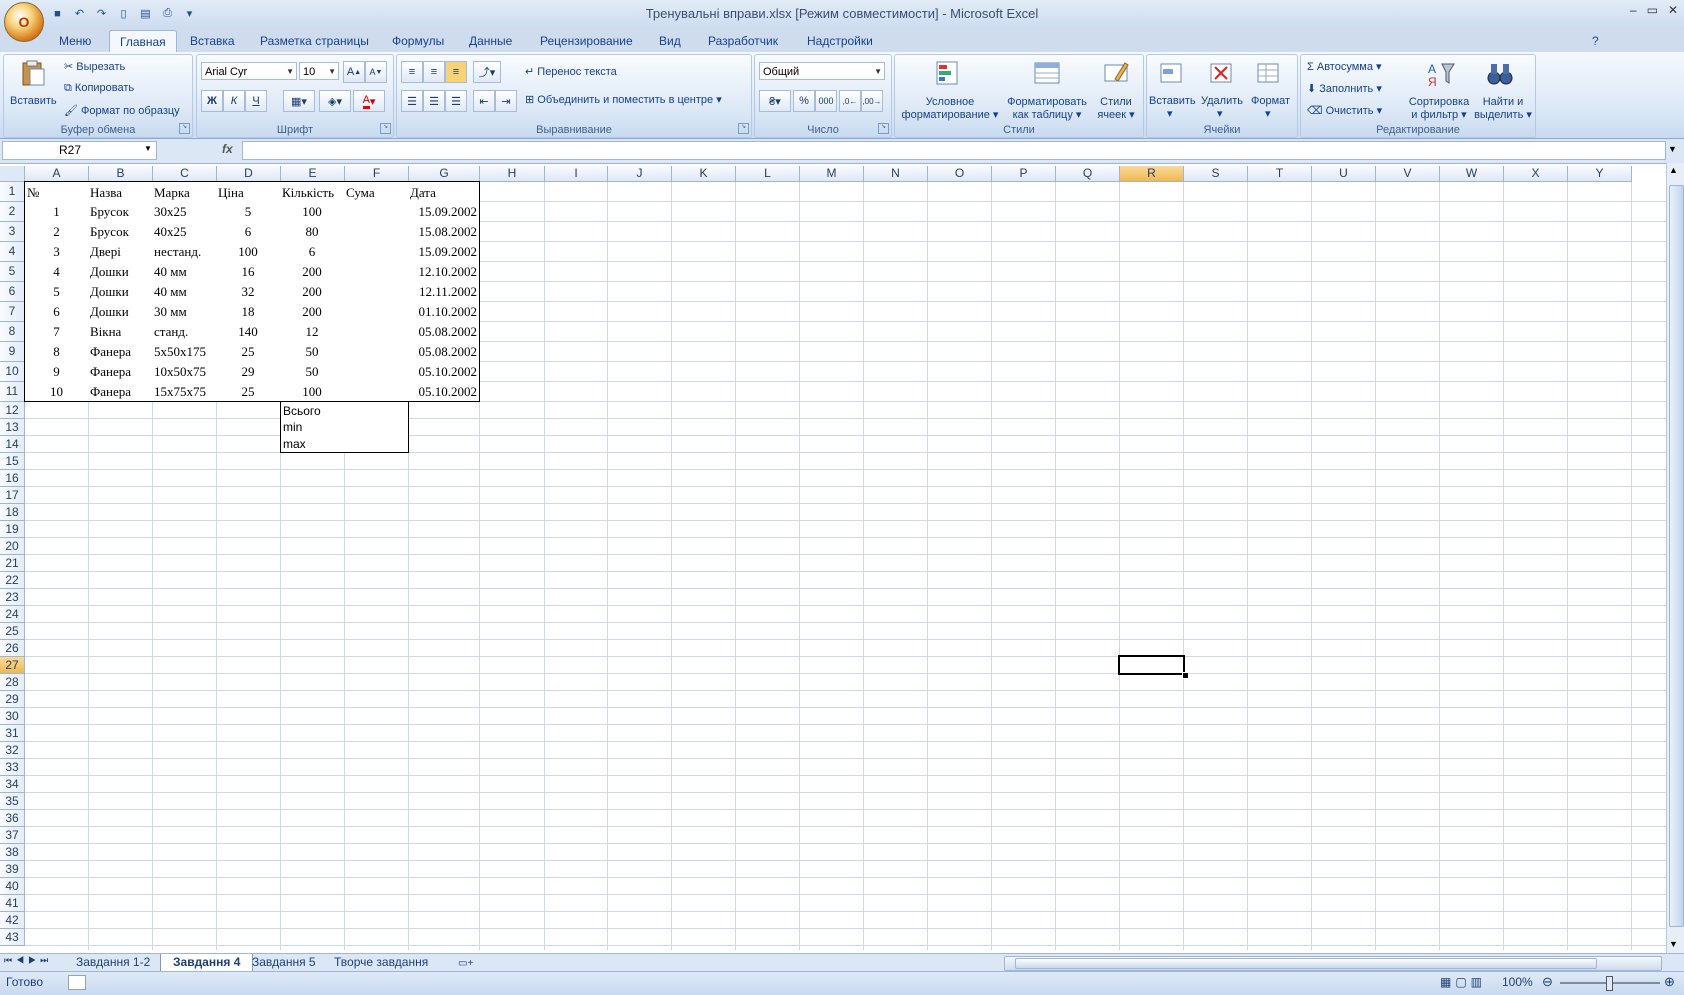 The height and width of the screenshot is (995, 1684). I want to click on name-box: R27, so click(79, 150).